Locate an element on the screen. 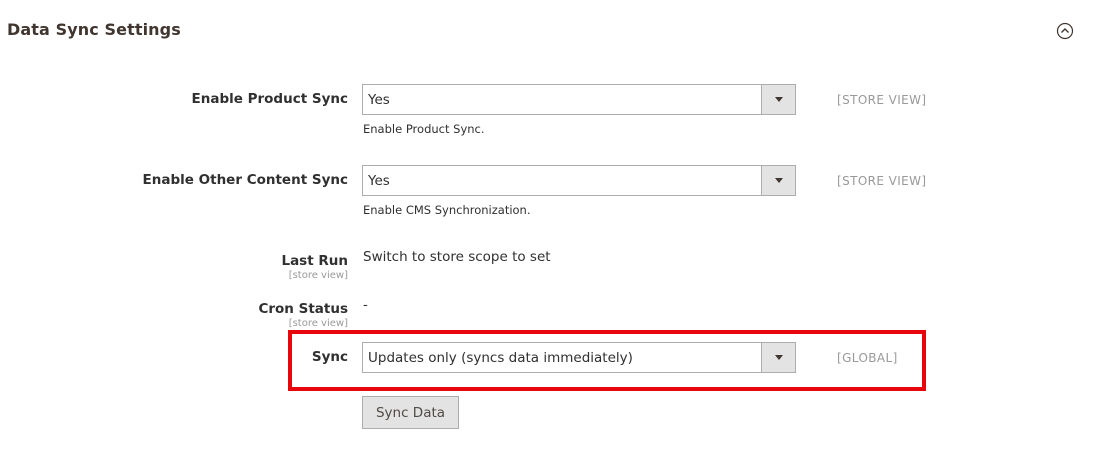 The image size is (1099, 454). enable-product-sync-select: Yes is located at coordinates (579, 99).